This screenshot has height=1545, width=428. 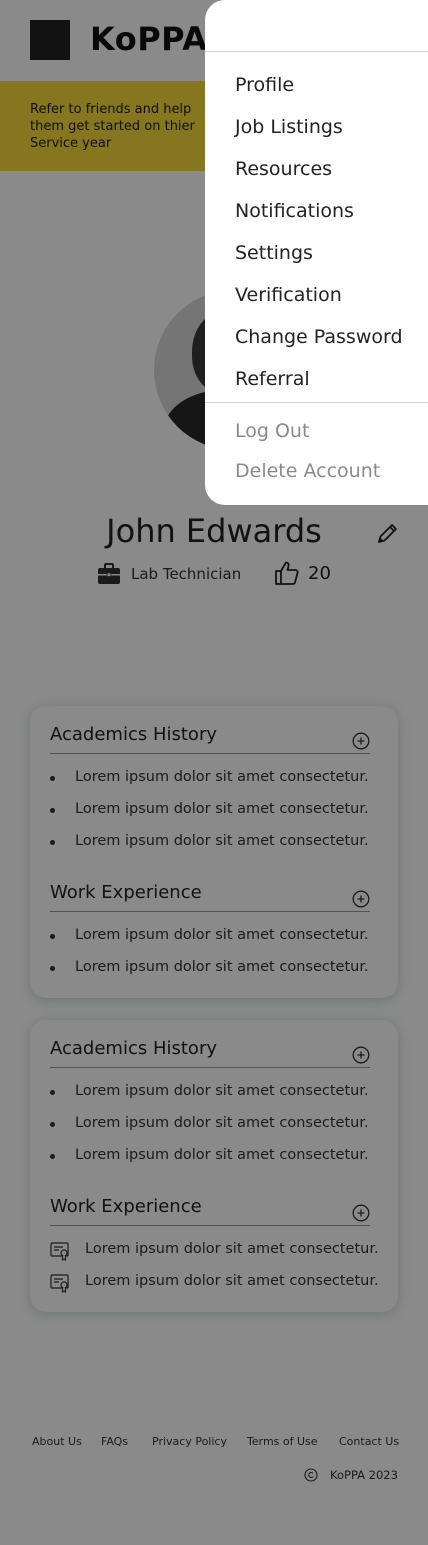 What do you see at coordinates (272, 431) in the screenshot?
I see `menu-item-log-out: Log Out` at bounding box center [272, 431].